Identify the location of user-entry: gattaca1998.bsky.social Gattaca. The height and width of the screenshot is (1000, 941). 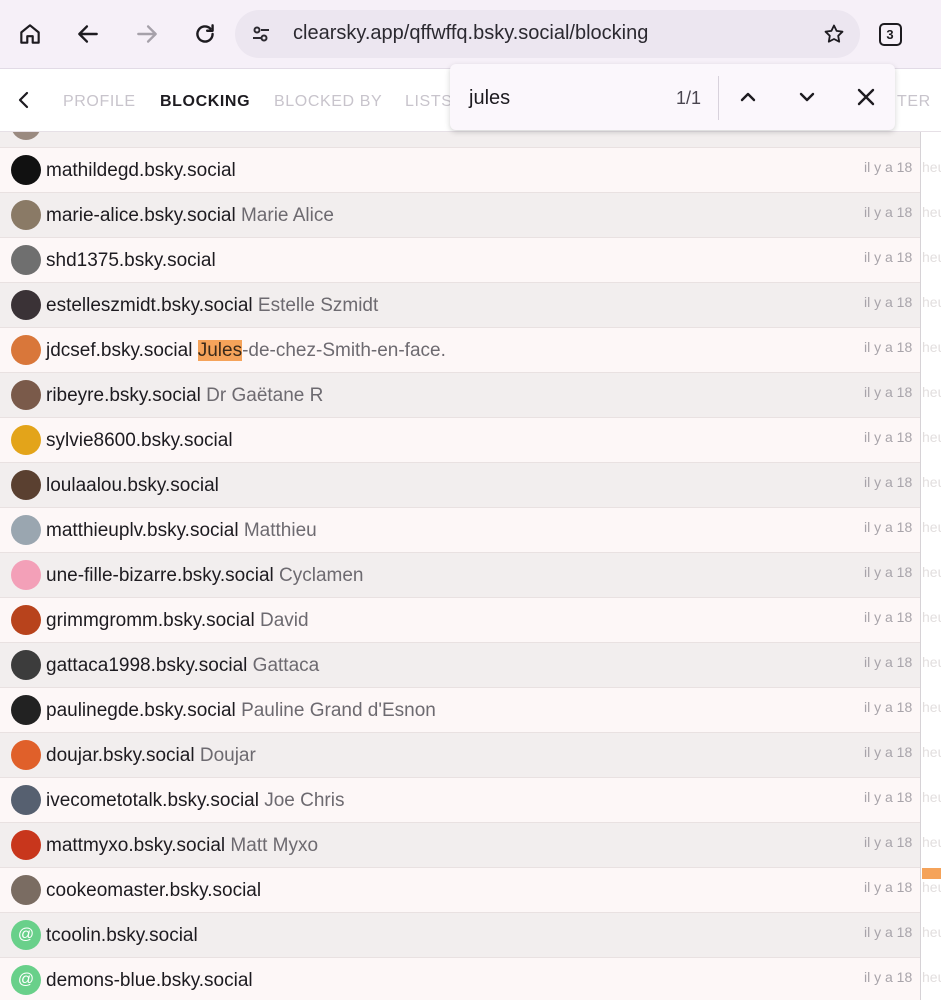
(182, 666).